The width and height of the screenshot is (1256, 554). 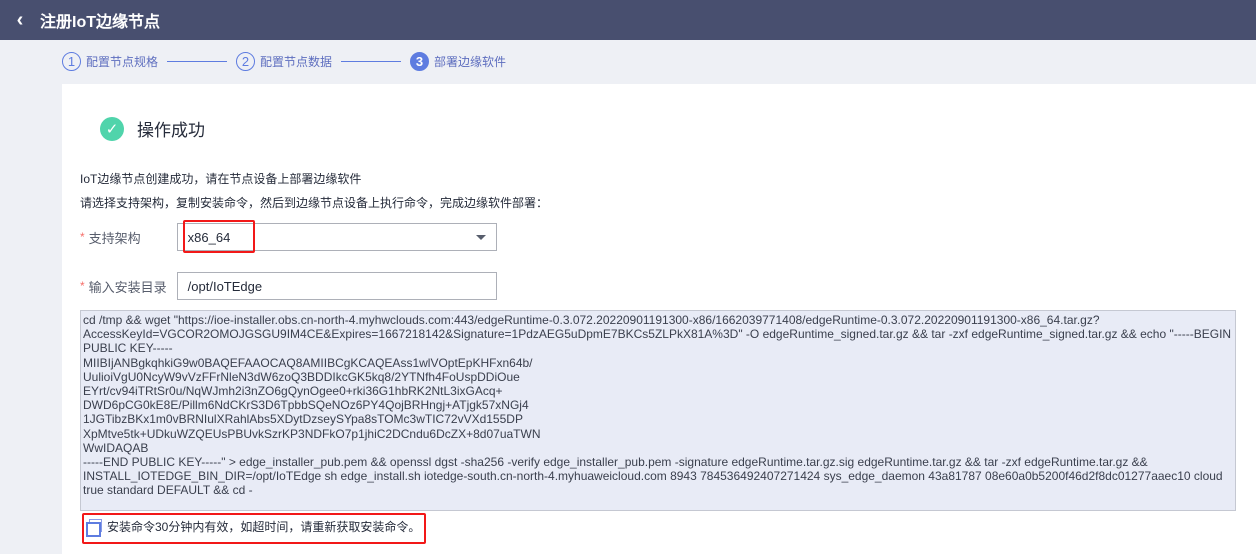 I want to click on step-2: 2 配置节点数据, so click(x=284, y=61).